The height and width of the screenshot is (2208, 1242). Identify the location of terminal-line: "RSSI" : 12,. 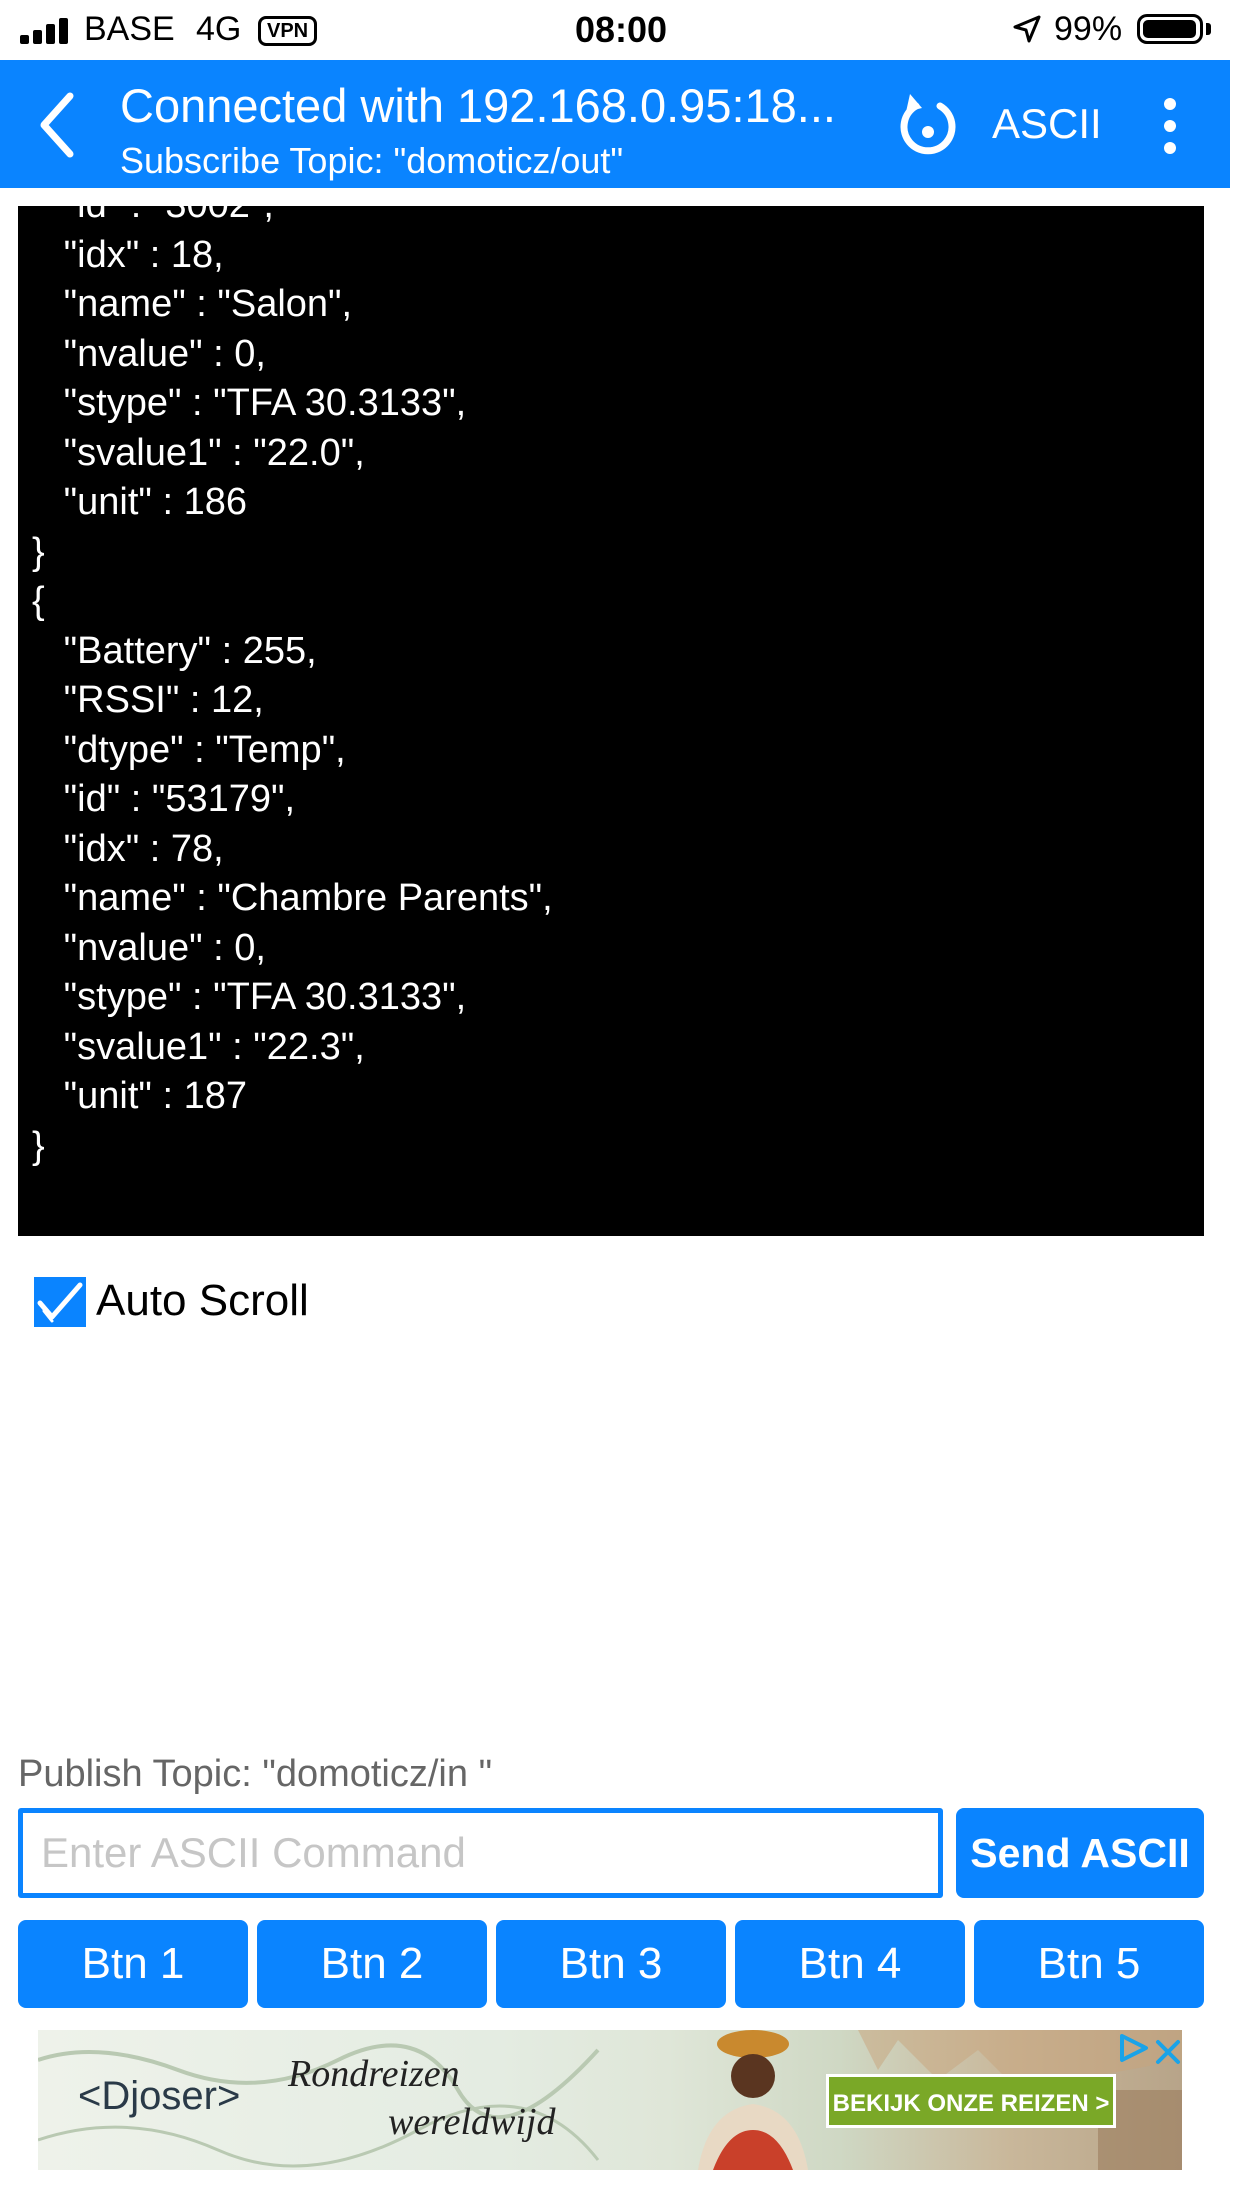
(148, 700).